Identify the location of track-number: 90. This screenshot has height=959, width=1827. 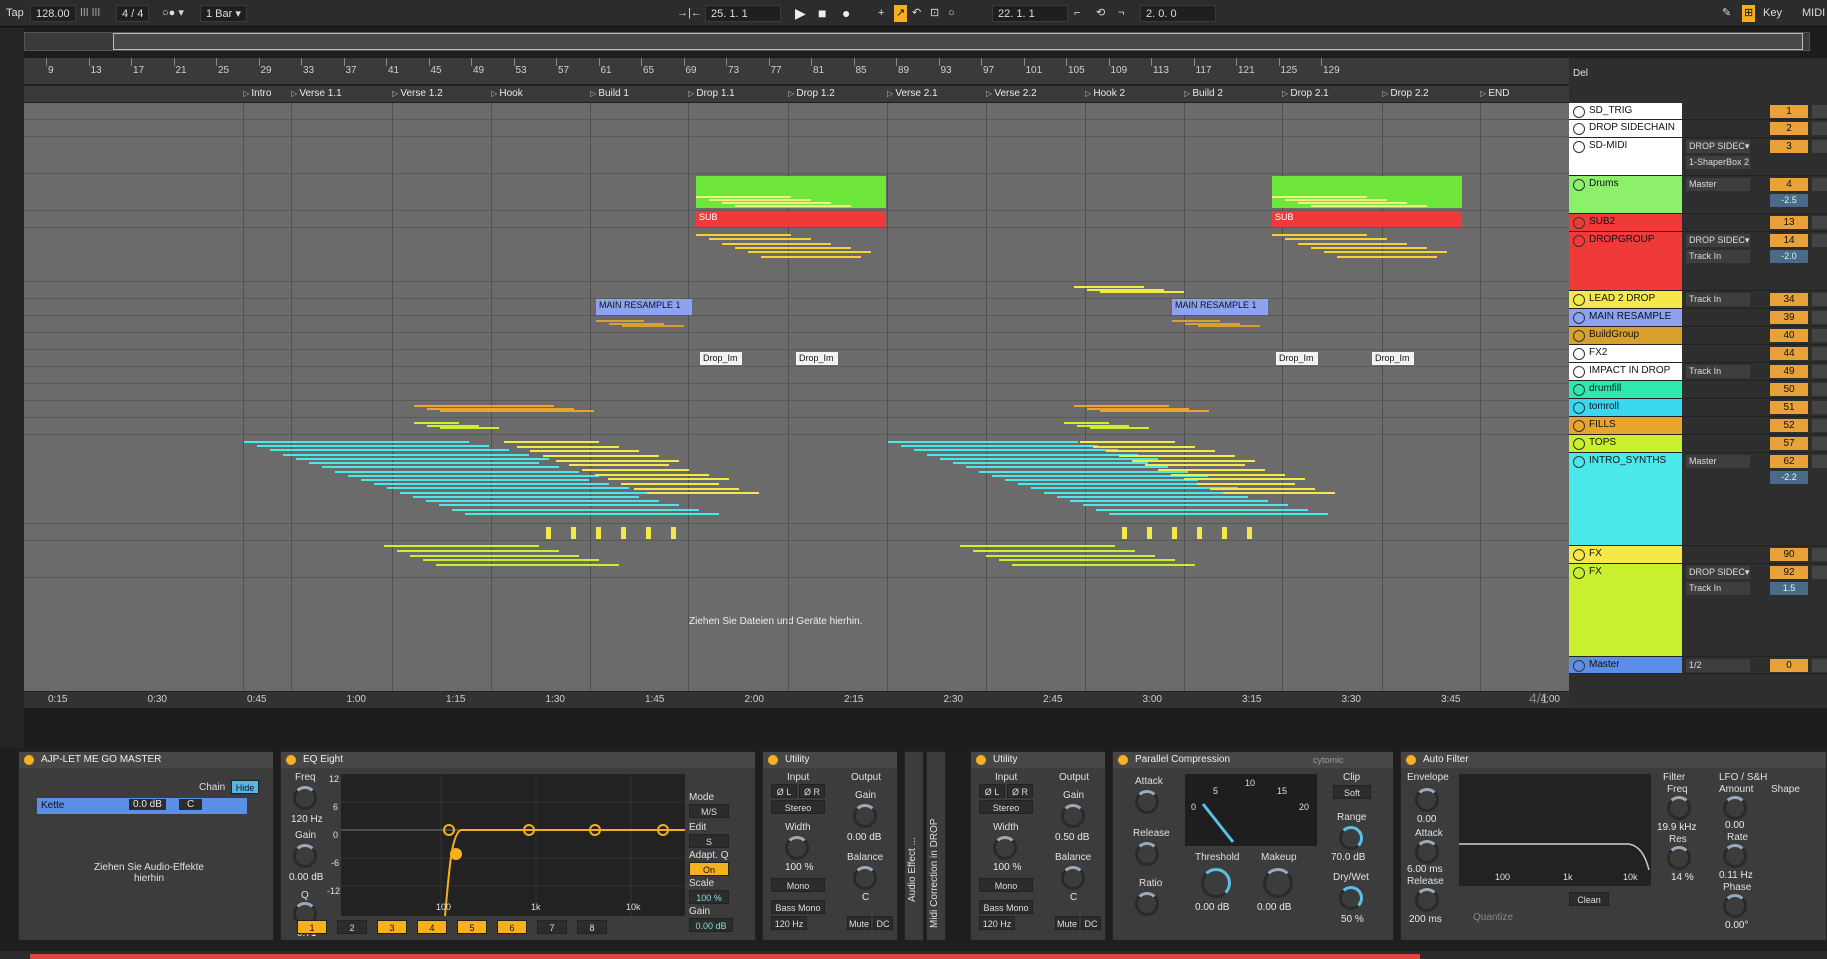
(1789, 554).